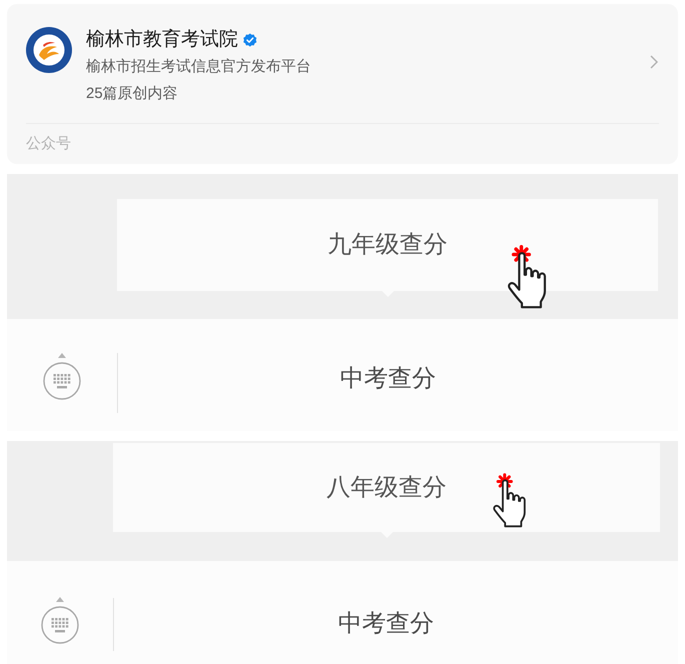 The height and width of the screenshot is (664, 685). What do you see at coordinates (49, 50) in the screenshot?
I see `logo-icon` at bounding box center [49, 50].